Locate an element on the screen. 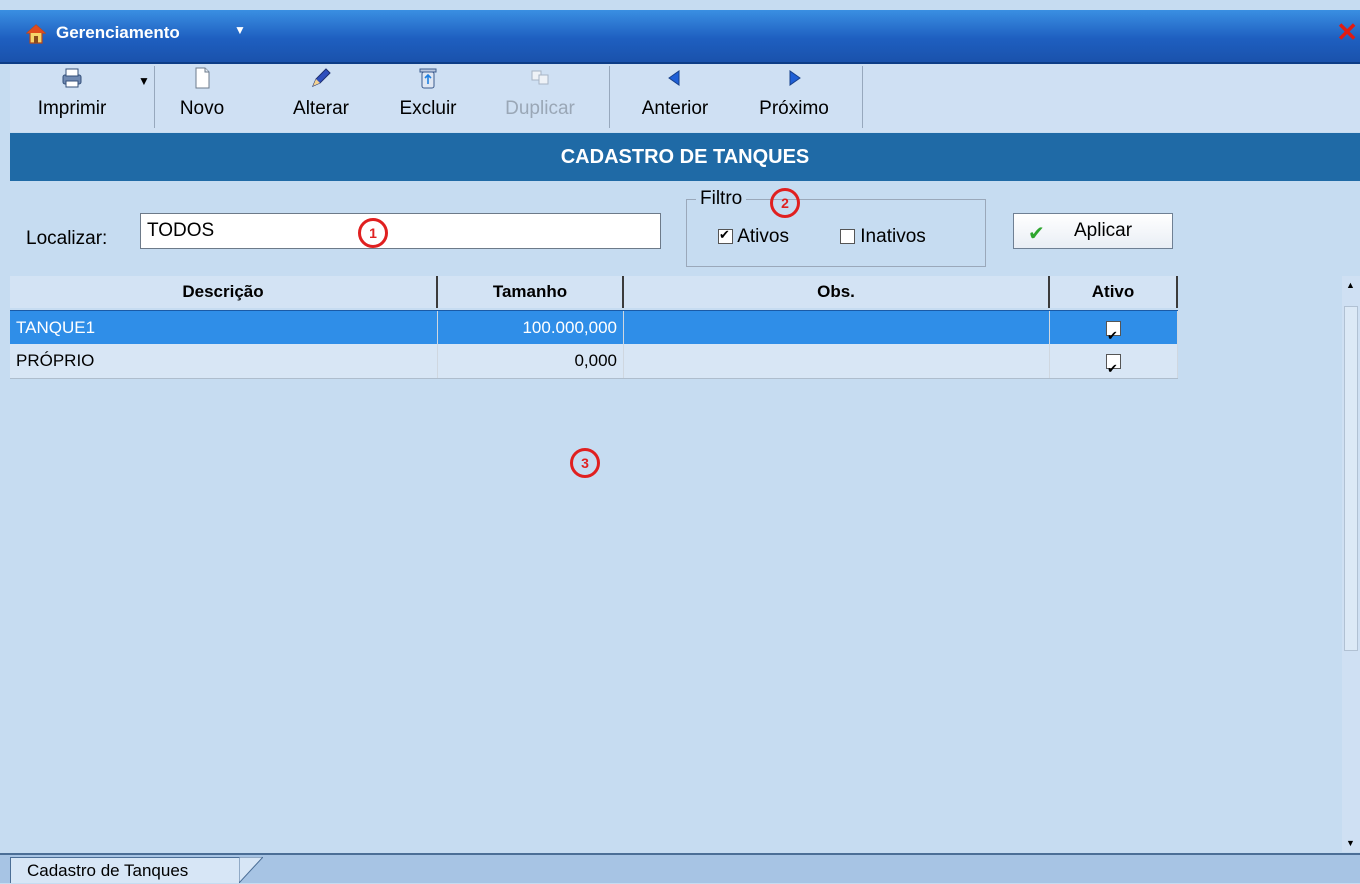 The height and width of the screenshot is (884, 1360). scrollbar-thumb is located at coordinates (1351, 478).